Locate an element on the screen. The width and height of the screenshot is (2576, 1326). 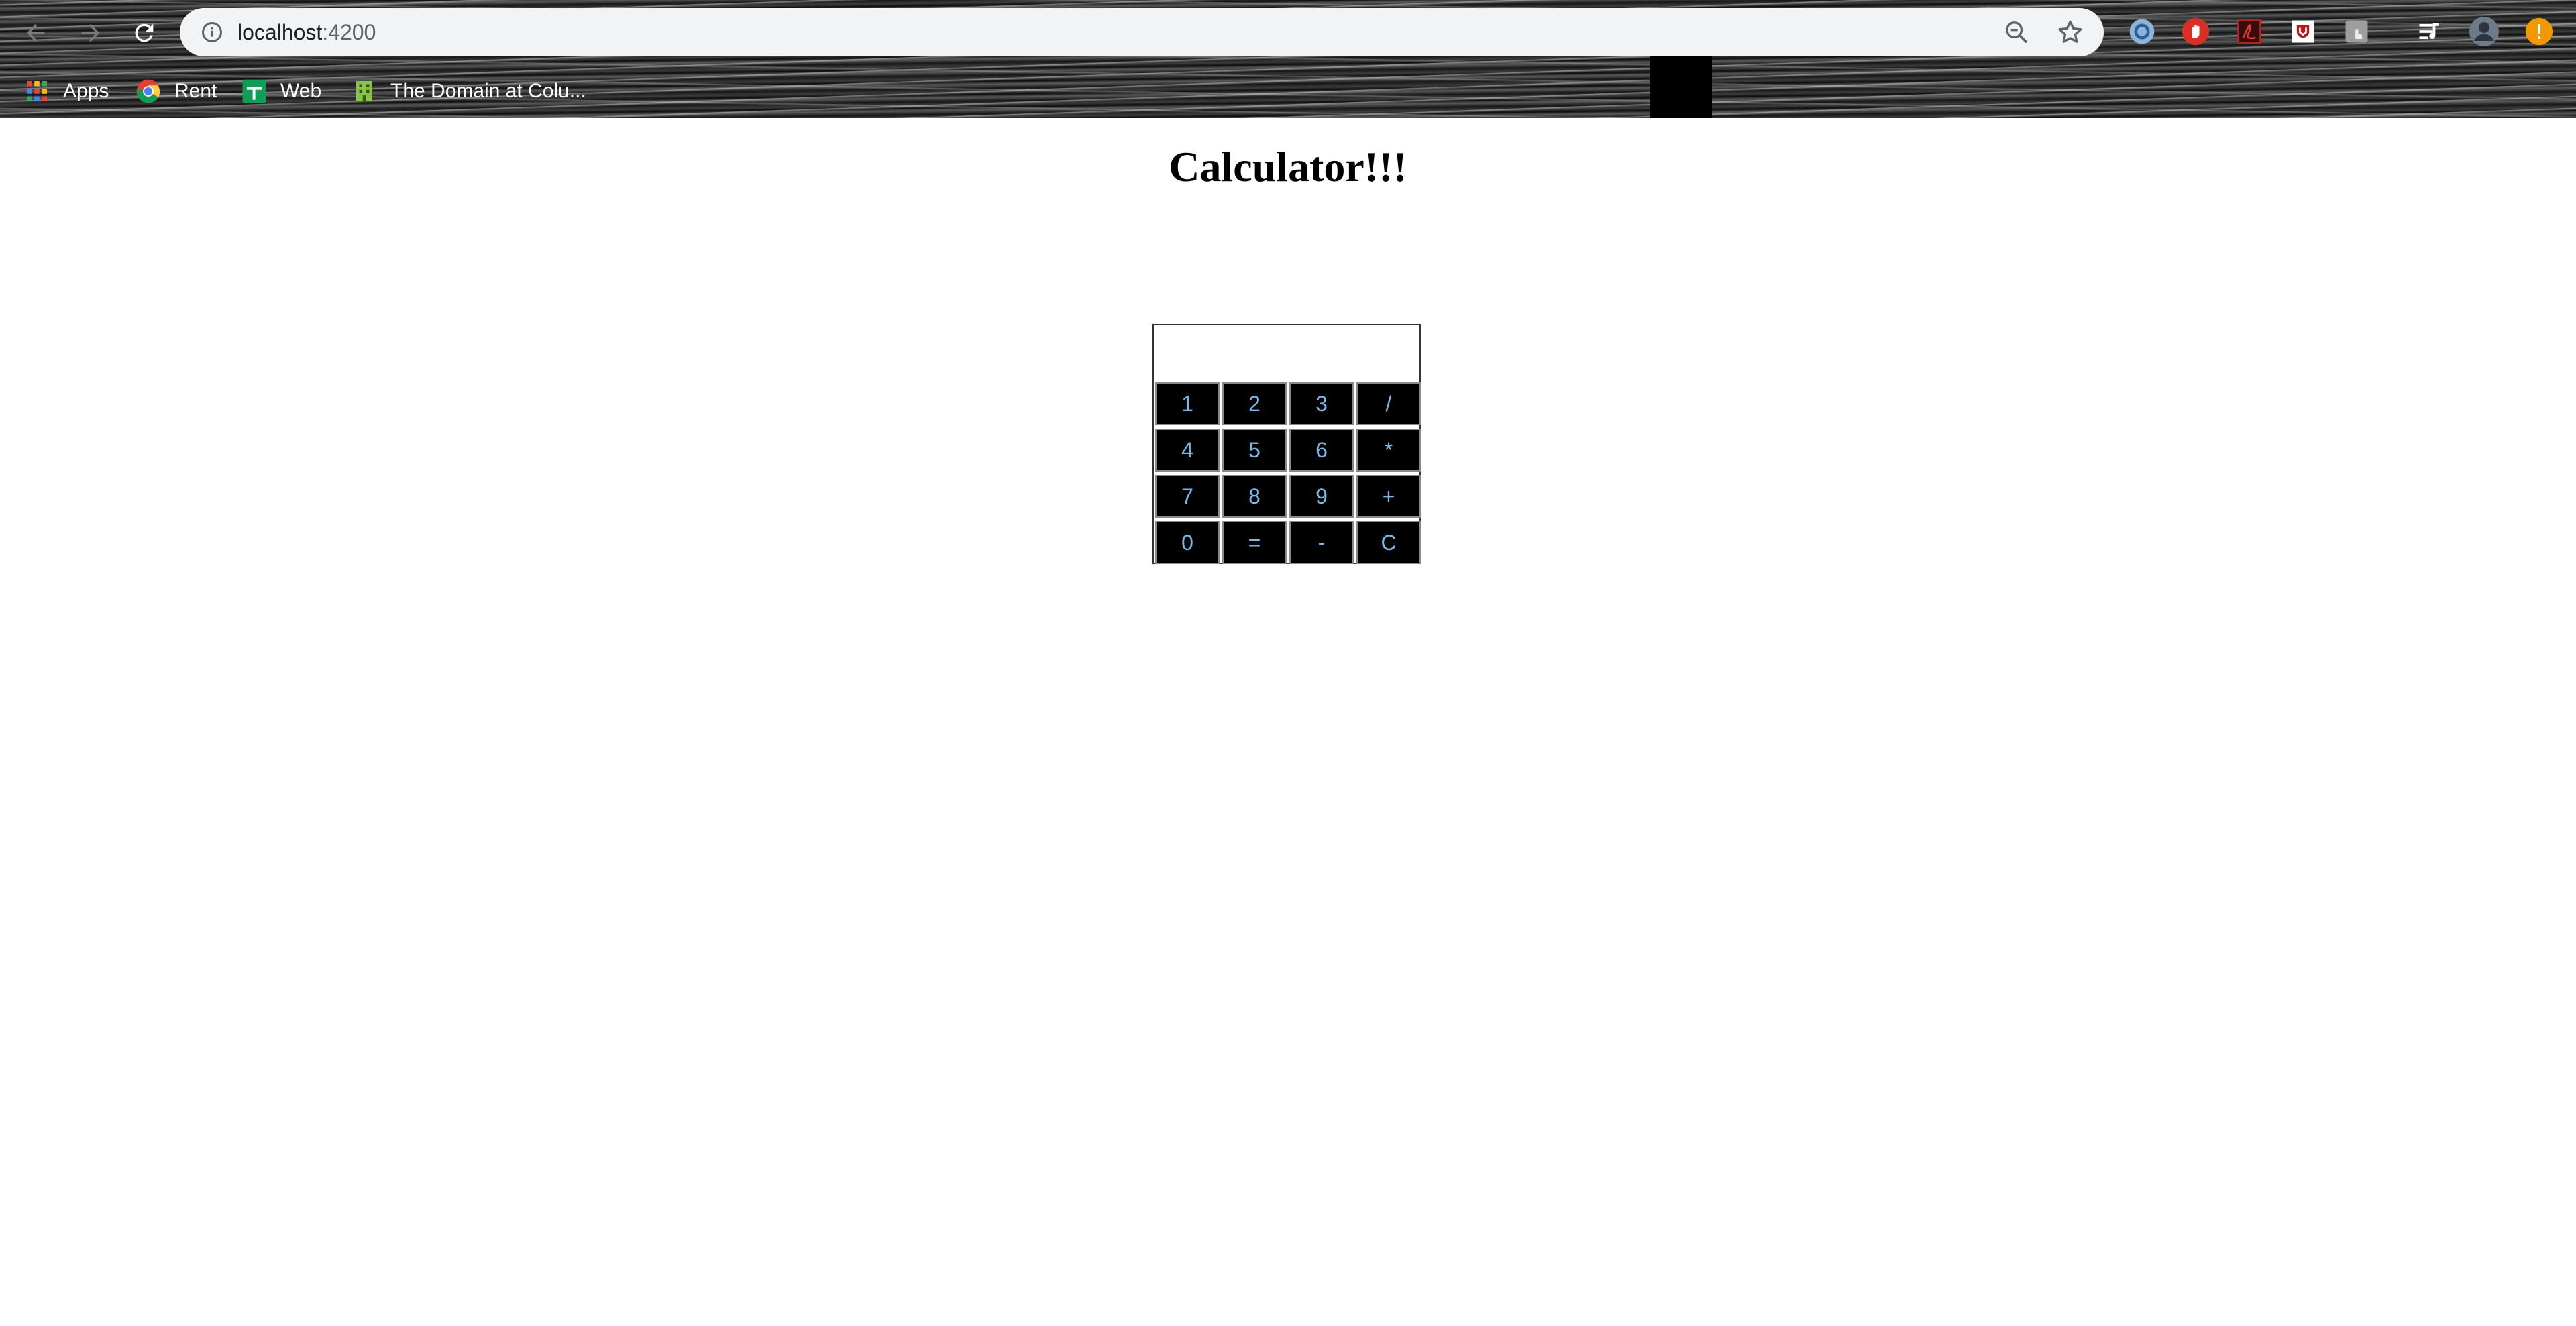
reload-button is located at coordinates (144, 33).